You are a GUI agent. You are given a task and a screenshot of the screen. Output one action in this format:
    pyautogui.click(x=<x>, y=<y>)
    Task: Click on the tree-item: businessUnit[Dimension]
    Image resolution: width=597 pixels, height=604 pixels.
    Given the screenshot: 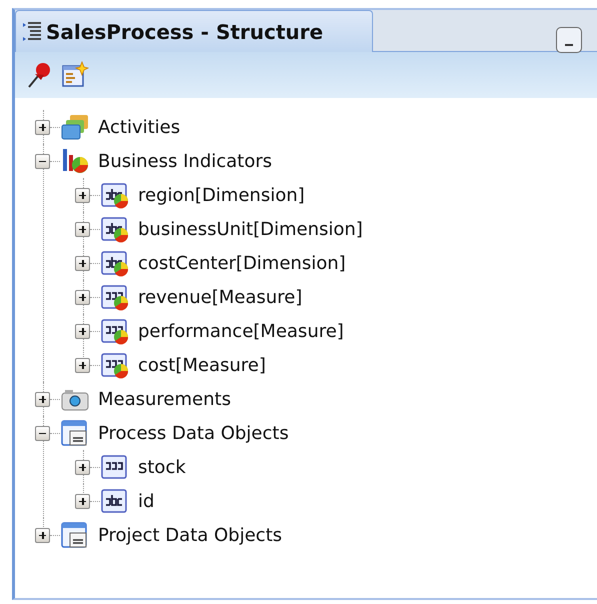 What is the action you would take?
    pyautogui.click(x=250, y=229)
    